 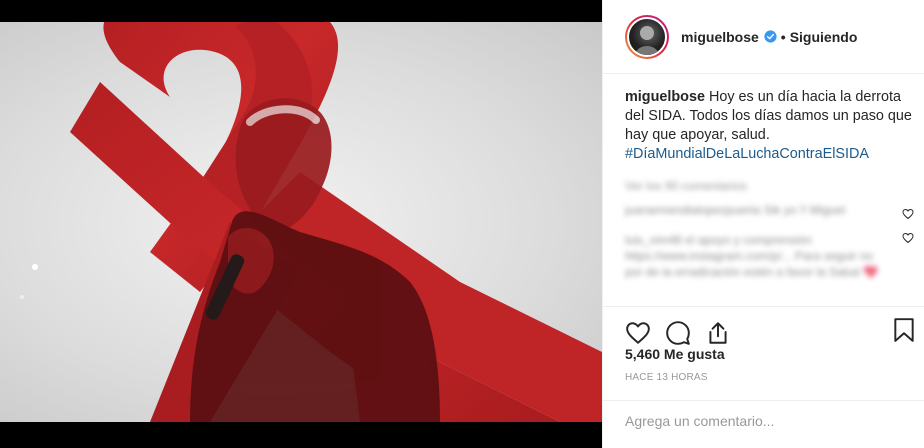 I want to click on story-ring, so click(x=647, y=36).